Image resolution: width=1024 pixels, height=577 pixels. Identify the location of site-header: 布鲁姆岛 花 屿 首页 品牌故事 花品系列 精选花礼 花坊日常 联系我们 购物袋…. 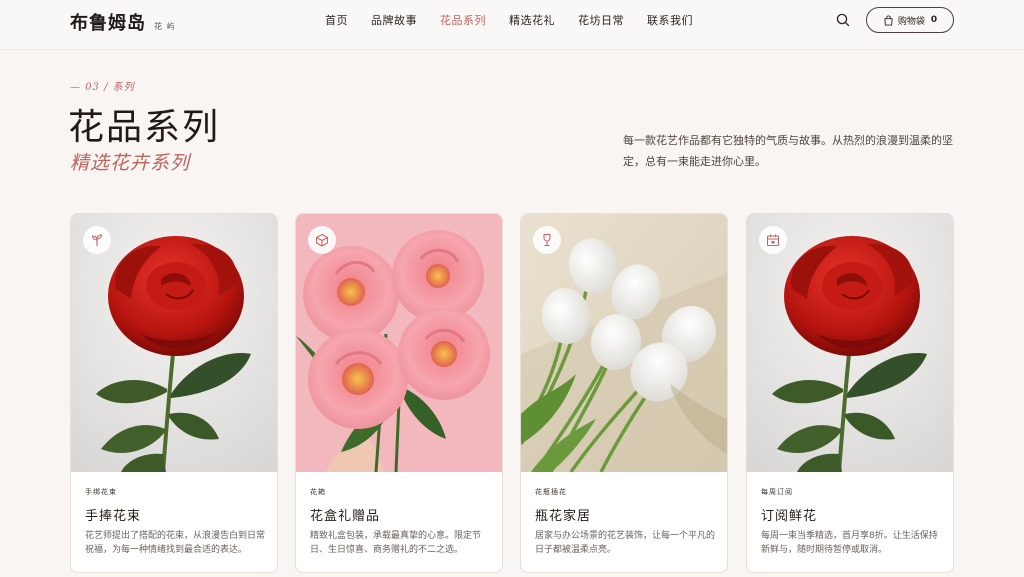
(512, 25).